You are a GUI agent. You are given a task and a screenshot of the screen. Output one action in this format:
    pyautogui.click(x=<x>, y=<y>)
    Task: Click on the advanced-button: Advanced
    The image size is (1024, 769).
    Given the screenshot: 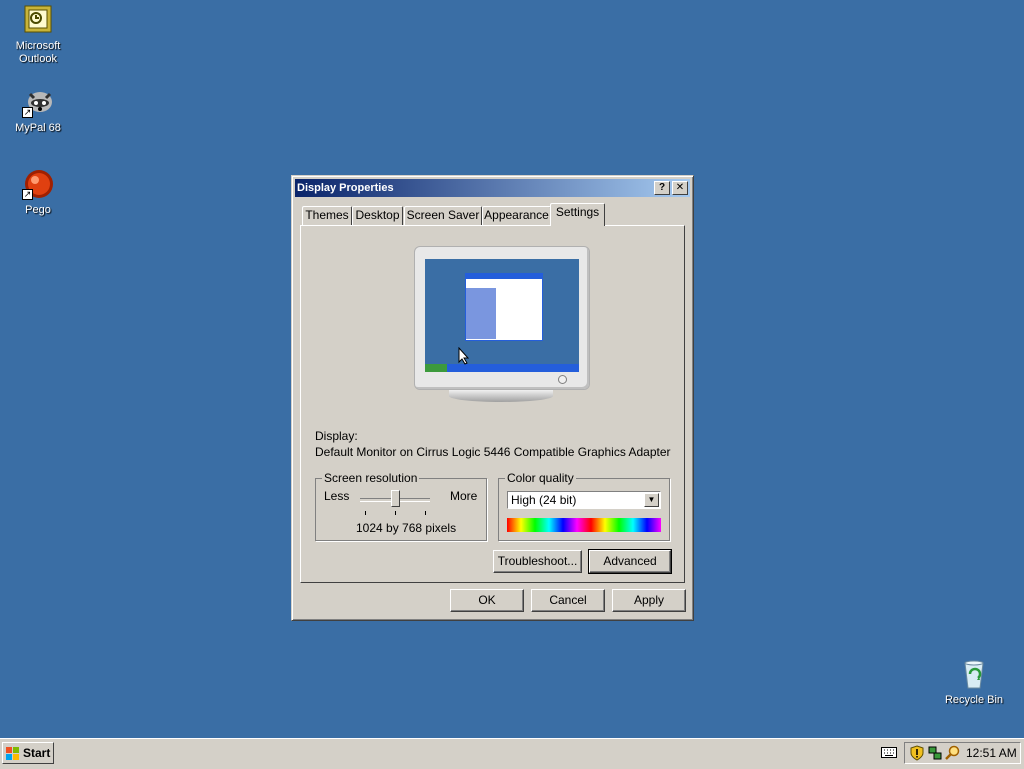 What is the action you would take?
    pyautogui.click(x=630, y=561)
    